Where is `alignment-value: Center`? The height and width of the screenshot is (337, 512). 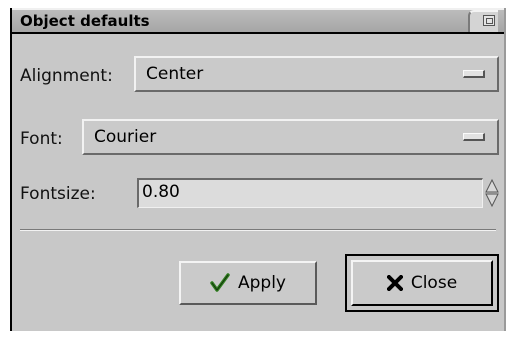
alignment-value: Center is located at coordinates (175, 74).